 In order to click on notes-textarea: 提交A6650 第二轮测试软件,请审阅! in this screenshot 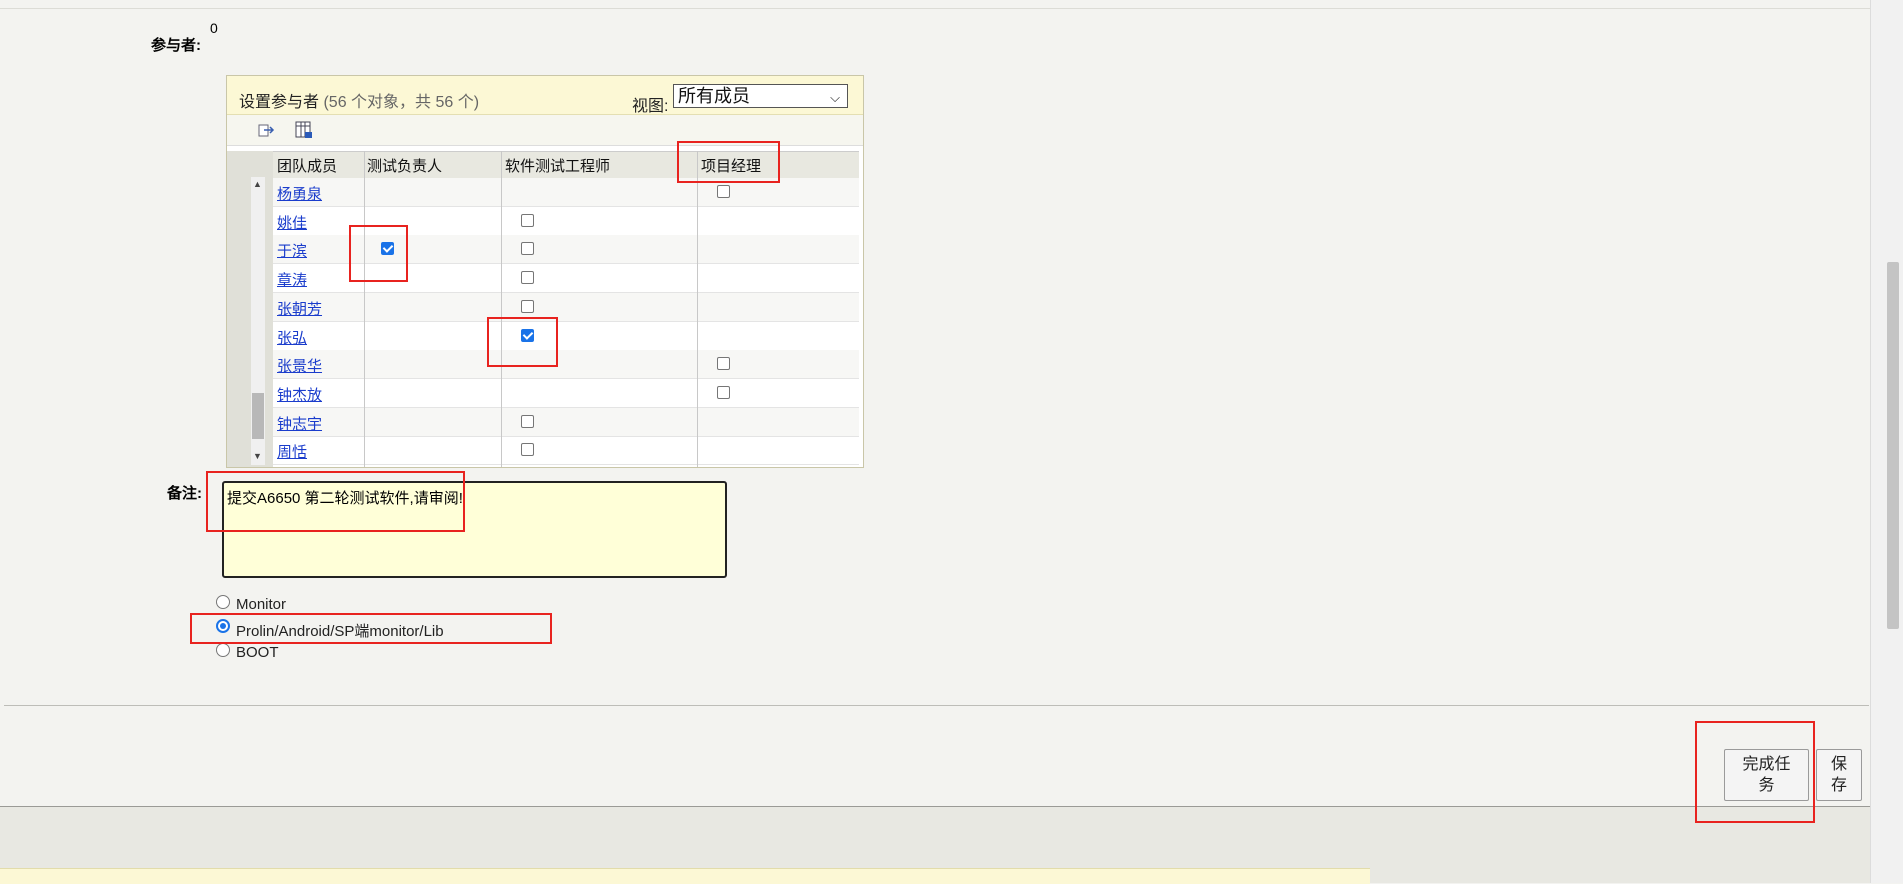, I will do `click(474, 529)`.